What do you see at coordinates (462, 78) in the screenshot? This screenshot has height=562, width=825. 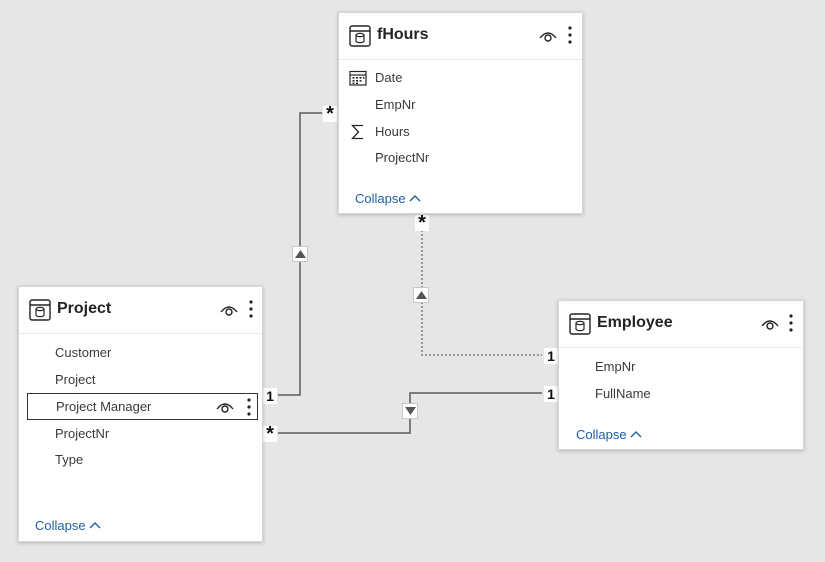 I see `field-date: Date` at bounding box center [462, 78].